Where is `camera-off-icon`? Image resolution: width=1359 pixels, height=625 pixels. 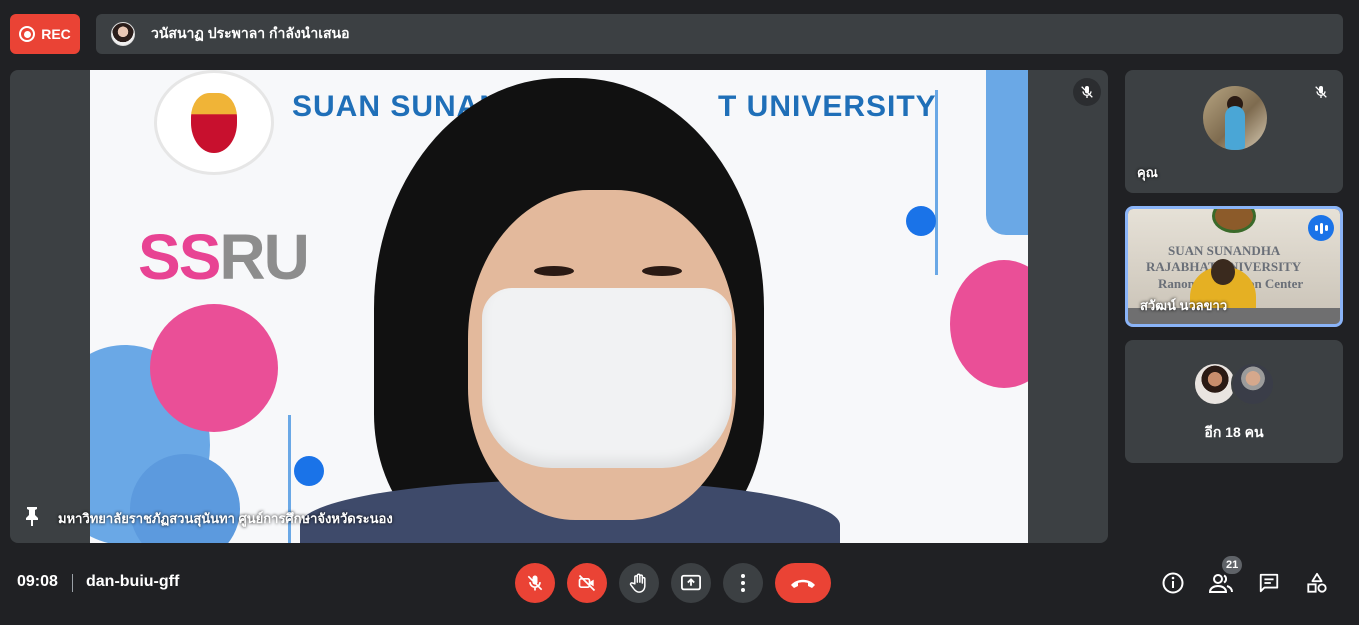
camera-off-icon is located at coordinates (587, 583).